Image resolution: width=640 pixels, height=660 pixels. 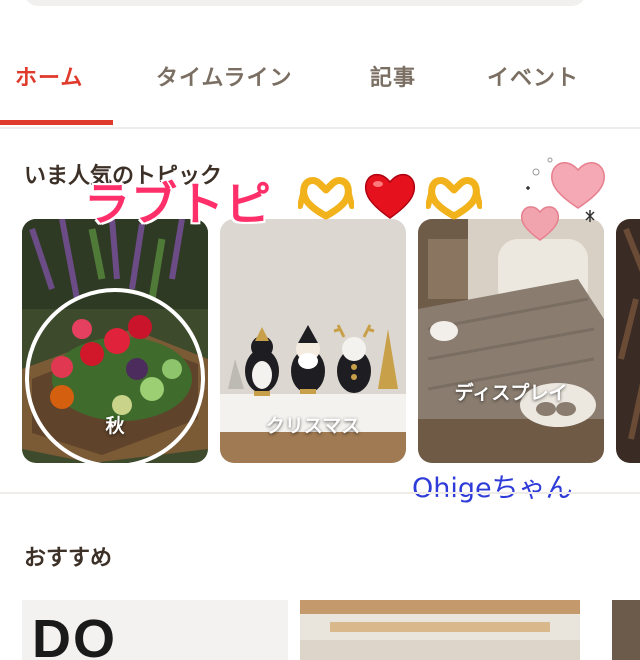 I want to click on topic-label: 秋, so click(x=115, y=426).